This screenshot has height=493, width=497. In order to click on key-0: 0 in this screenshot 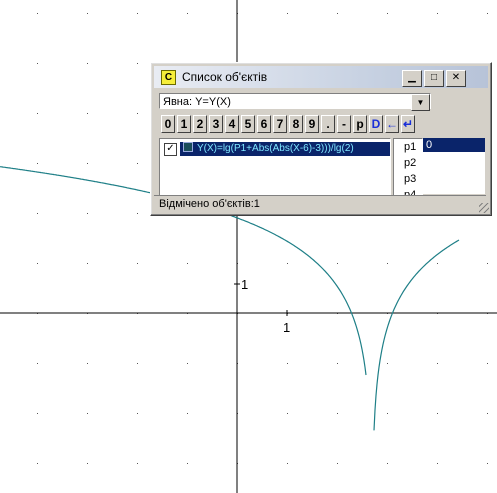, I will do `click(168, 124)`.